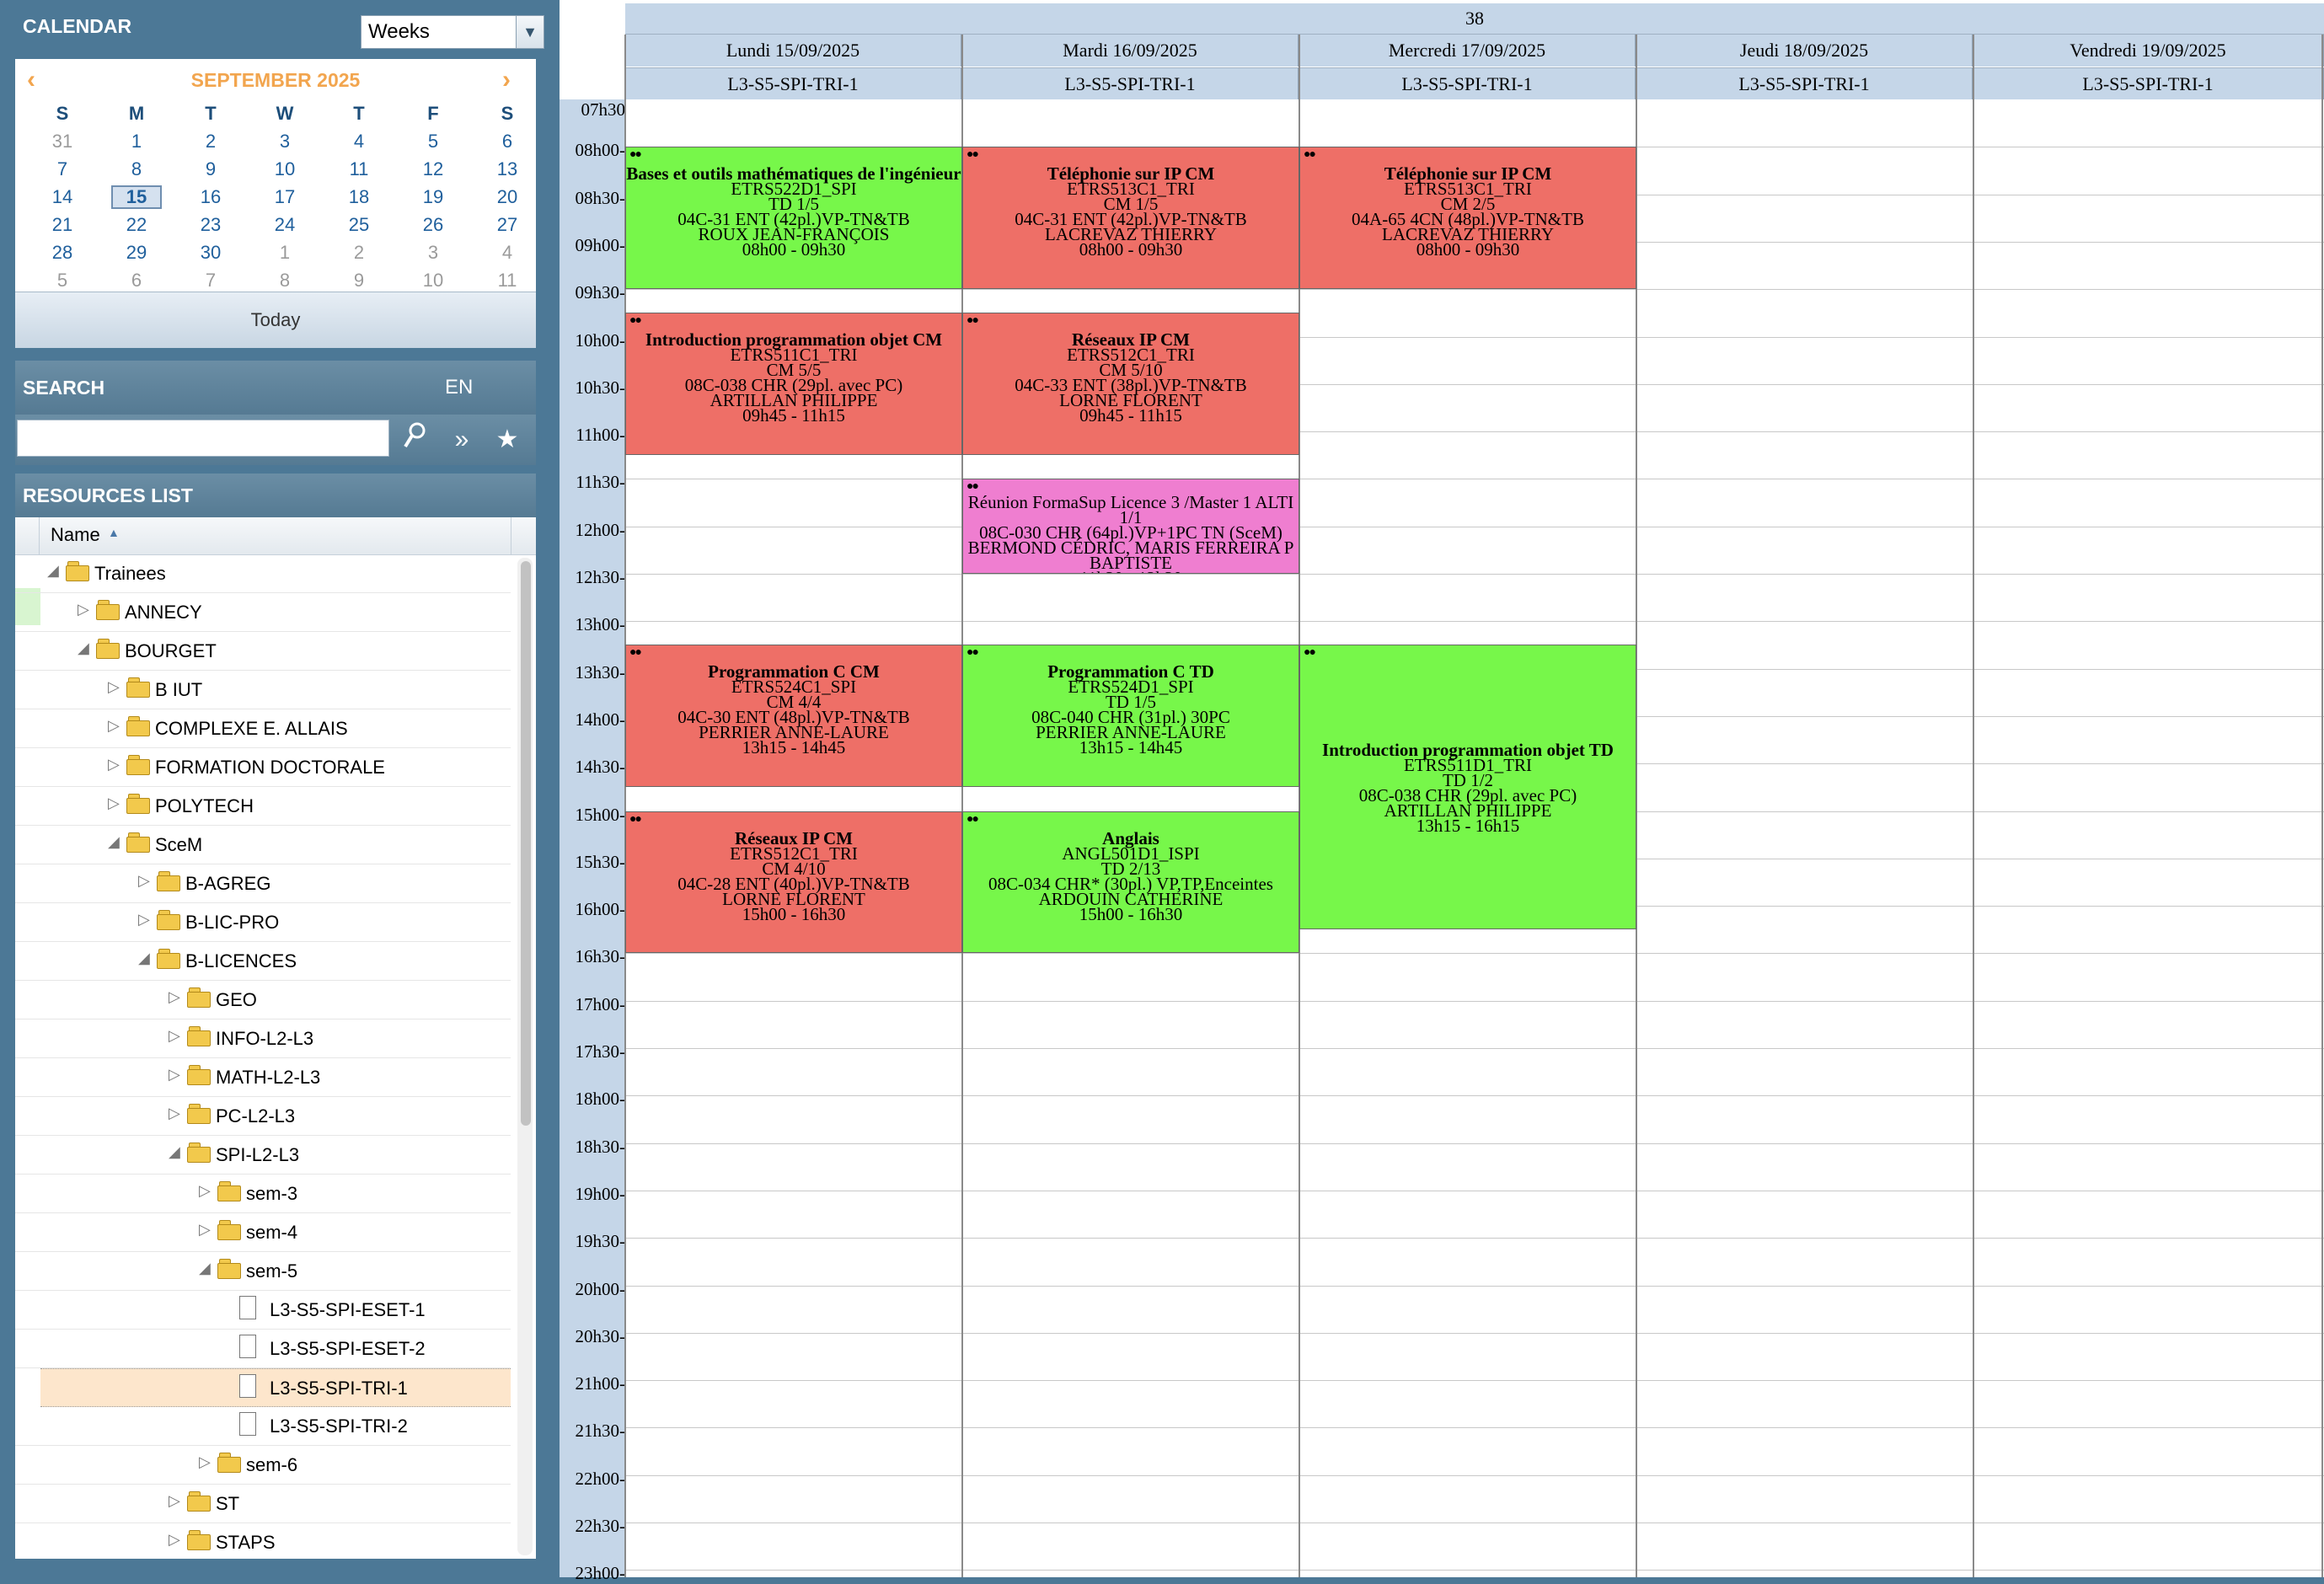 The width and height of the screenshot is (2324, 1584). What do you see at coordinates (263, 961) in the screenshot?
I see `tree-item: ◢ B-LICENCES` at bounding box center [263, 961].